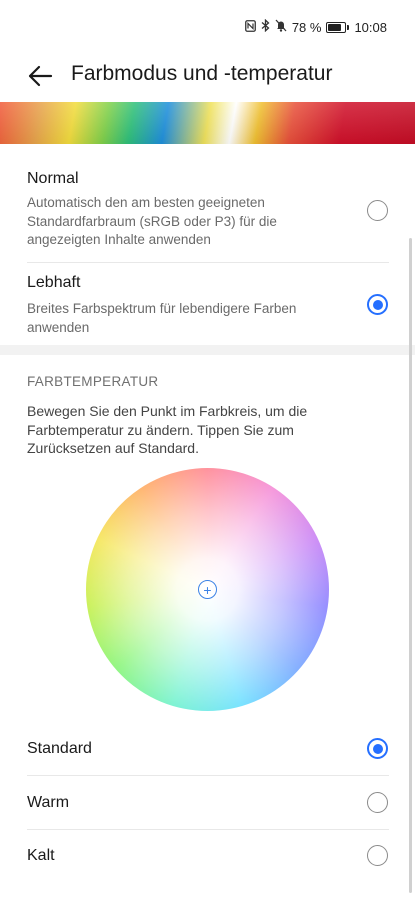  What do you see at coordinates (41, 855) in the screenshot?
I see `option-label: Kalt` at bounding box center [41, 855].